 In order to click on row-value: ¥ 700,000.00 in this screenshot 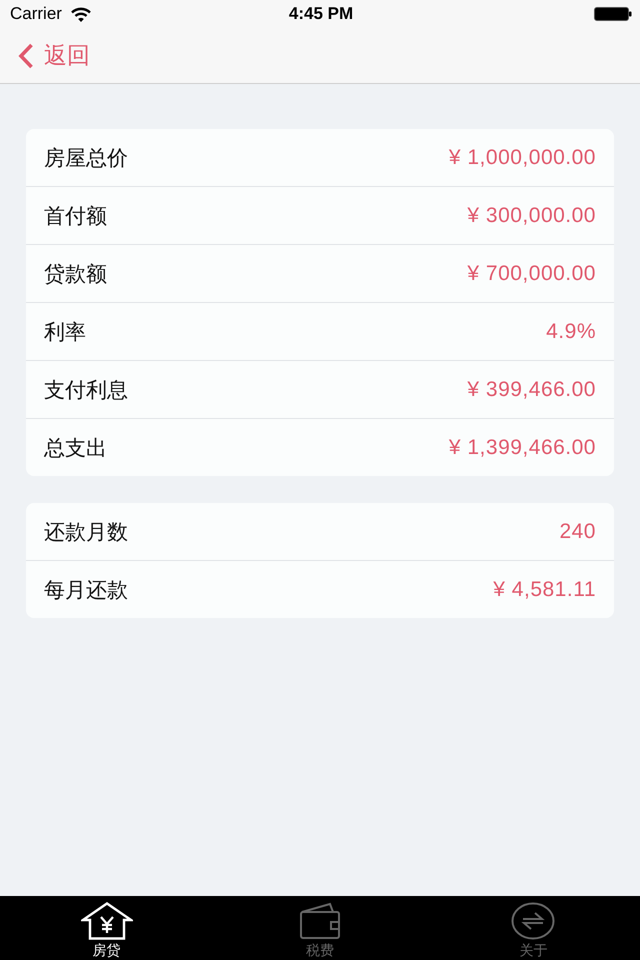, I will do `click(531, 274)`.